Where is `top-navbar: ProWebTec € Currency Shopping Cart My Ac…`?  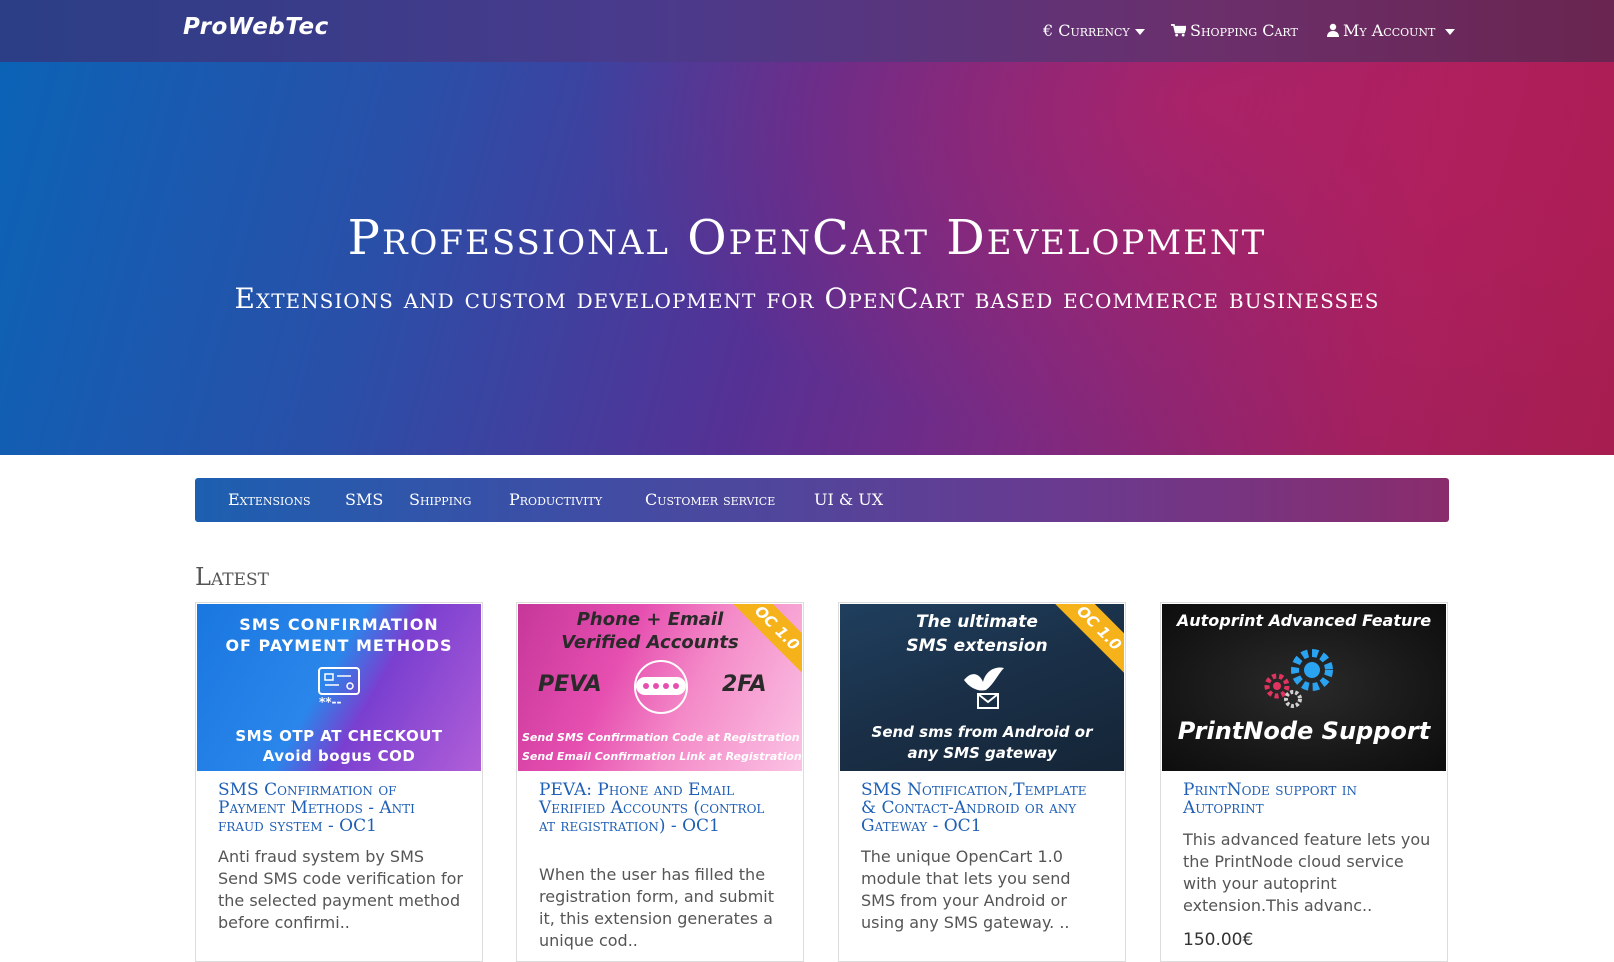 top-navbar: ProWebTec € Currency Shopping Cart My Ac… is located at coordinates (807, 31).